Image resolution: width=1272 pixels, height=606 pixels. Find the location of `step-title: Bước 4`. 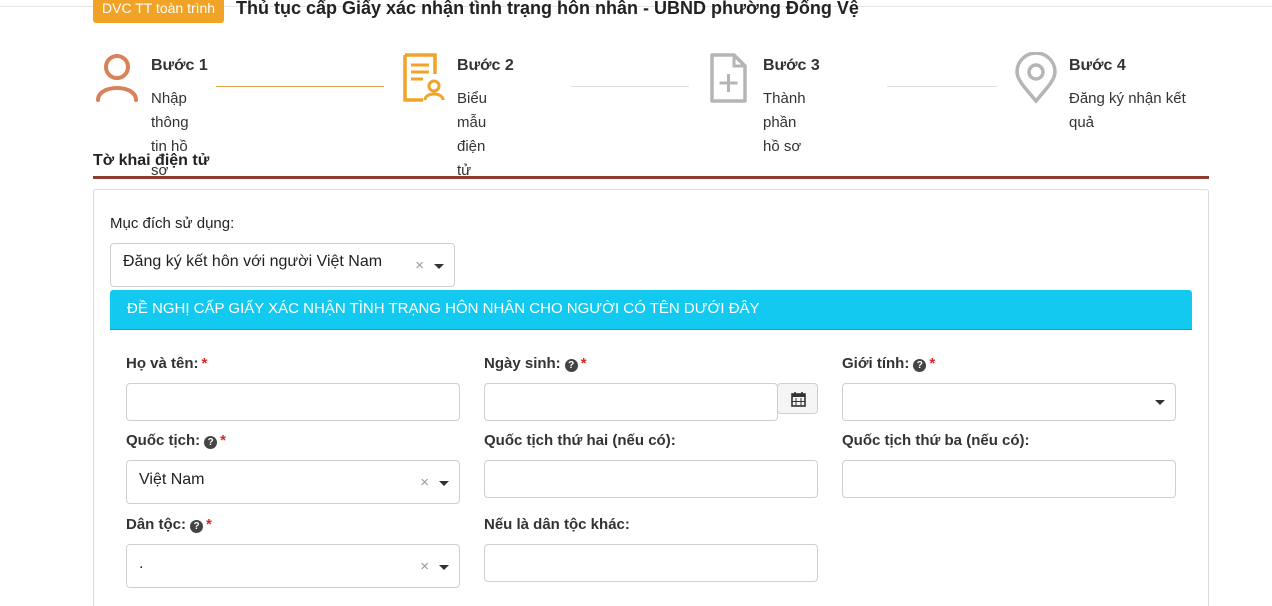

step-title: Bước 4 is located at coordinates (1097, 65).